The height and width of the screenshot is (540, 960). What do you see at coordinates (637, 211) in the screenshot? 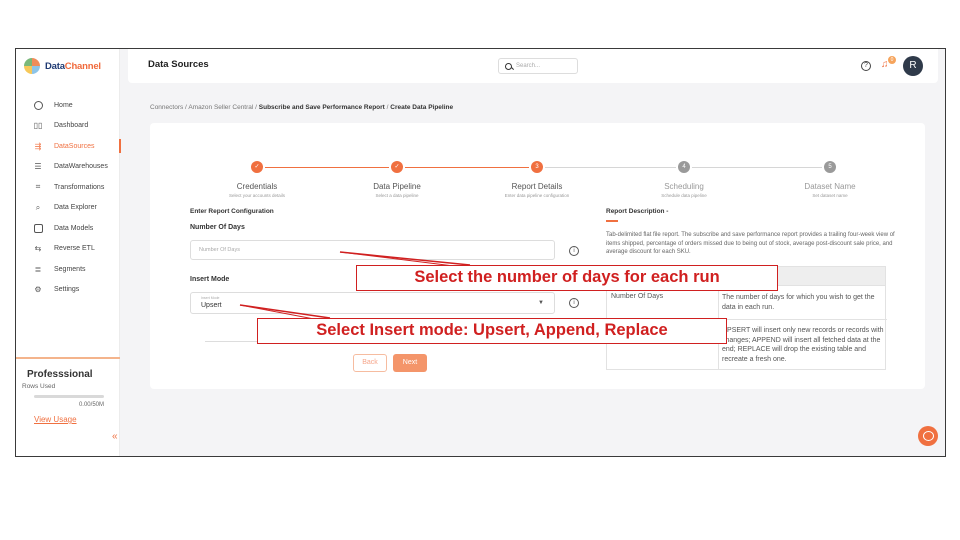
I see `report-description-title: Report Description -` at bounding box center [637, 211].